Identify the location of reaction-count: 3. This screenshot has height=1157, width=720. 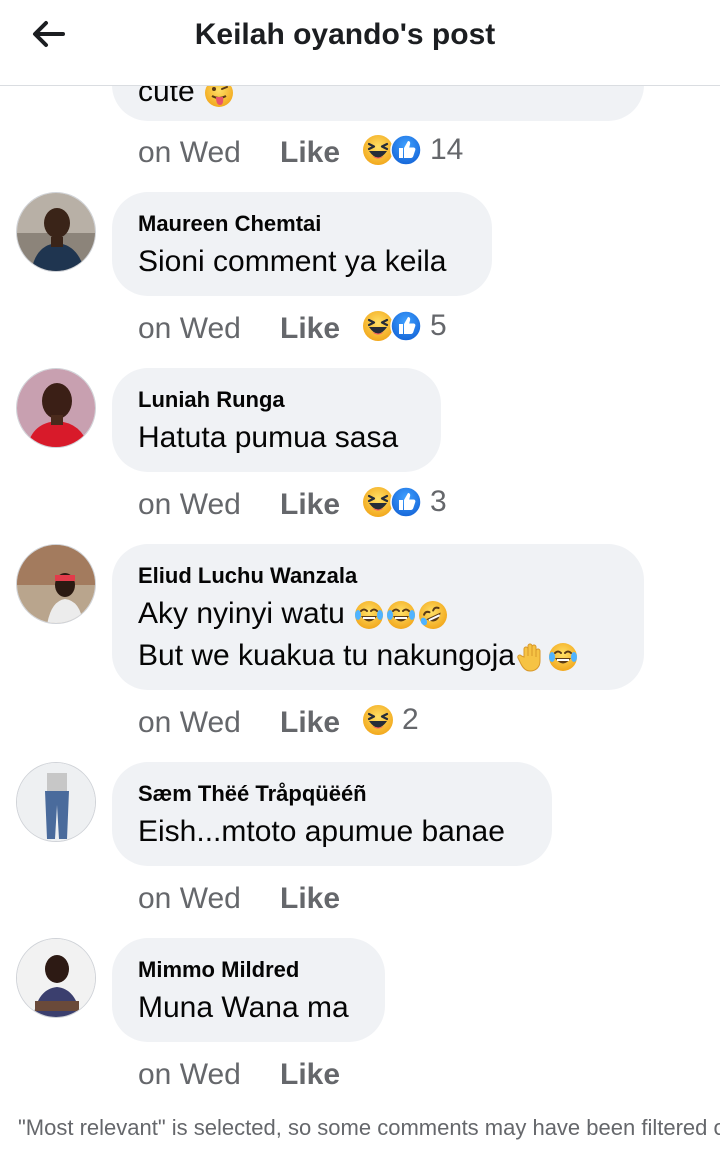
(438, 501).